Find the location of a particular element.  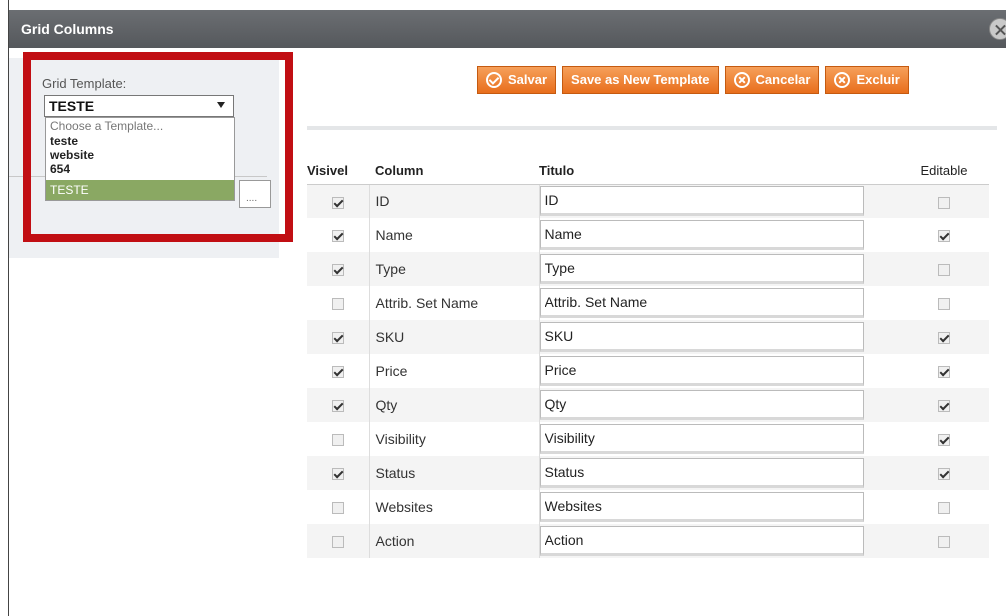

delete-button-label: Excluir is located at coordinates (878, 79).